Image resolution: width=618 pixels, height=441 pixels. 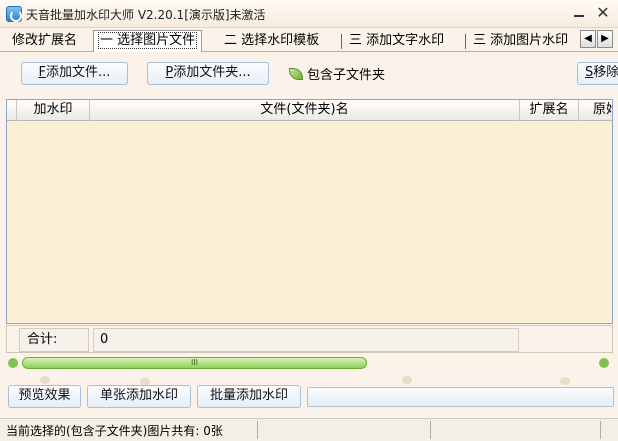 I want to click on table-header: 加水印 文件(文件夹)名 扩展名 原始, so click(x=309, y=110).